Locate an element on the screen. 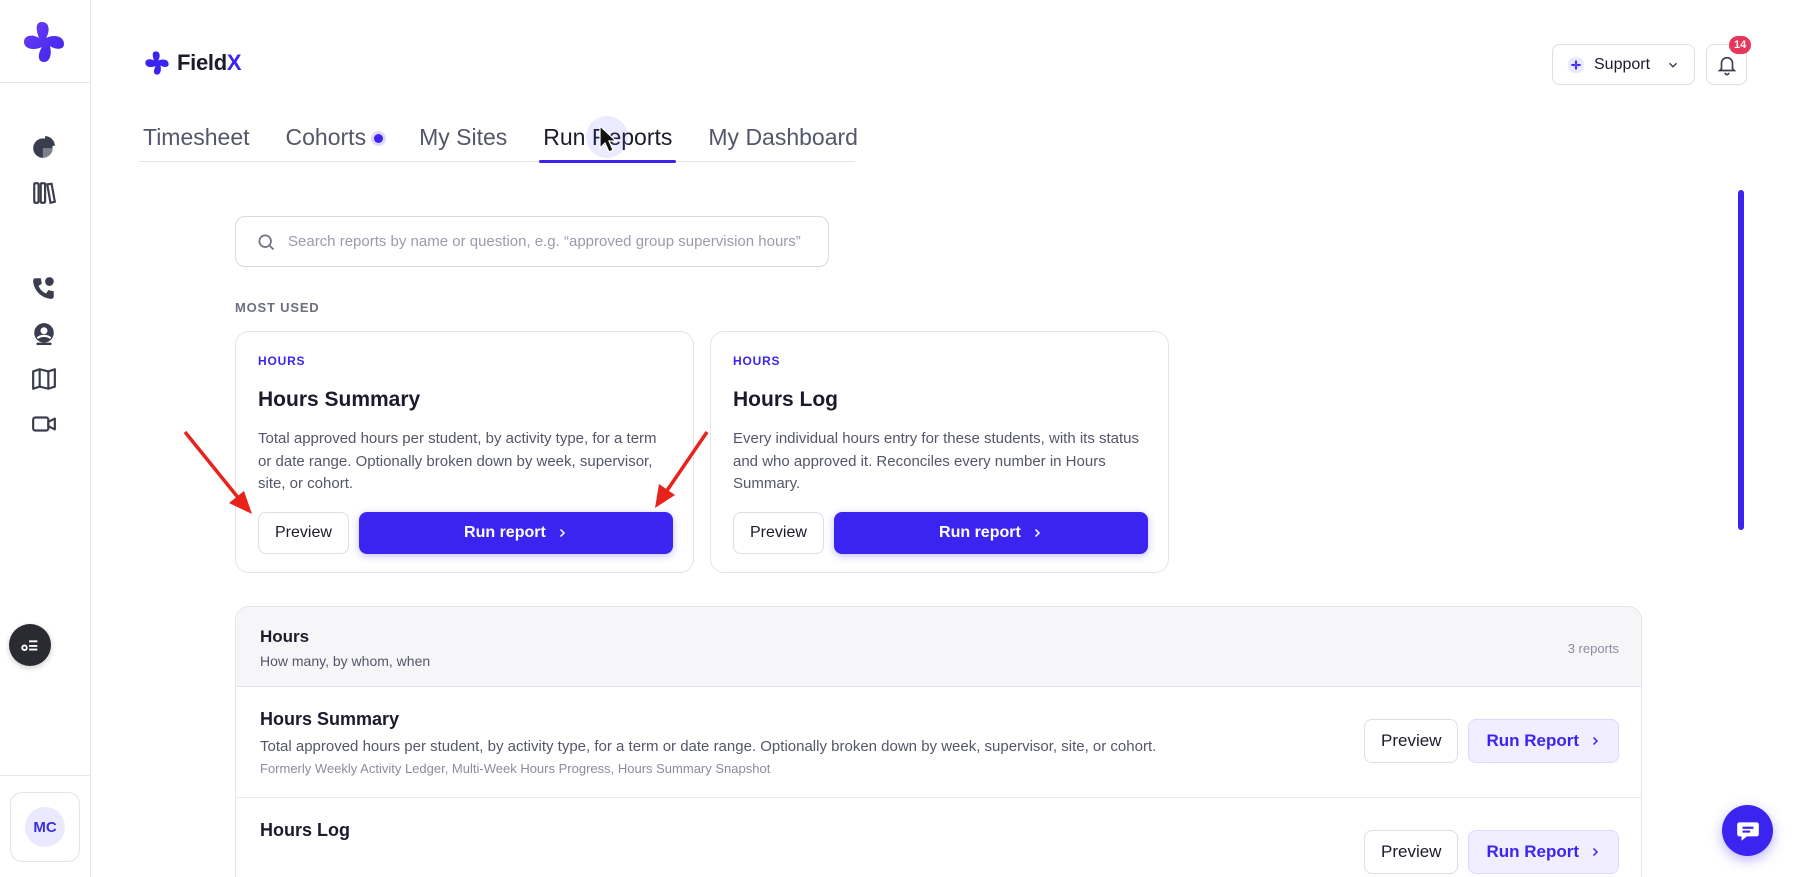  notification-count-badge: 14 is located at coordinates (1740, 45).